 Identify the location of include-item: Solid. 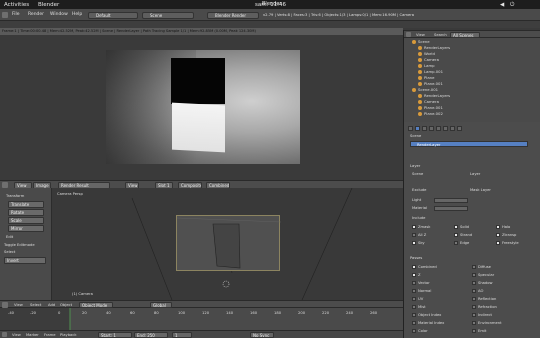
(464, 227).